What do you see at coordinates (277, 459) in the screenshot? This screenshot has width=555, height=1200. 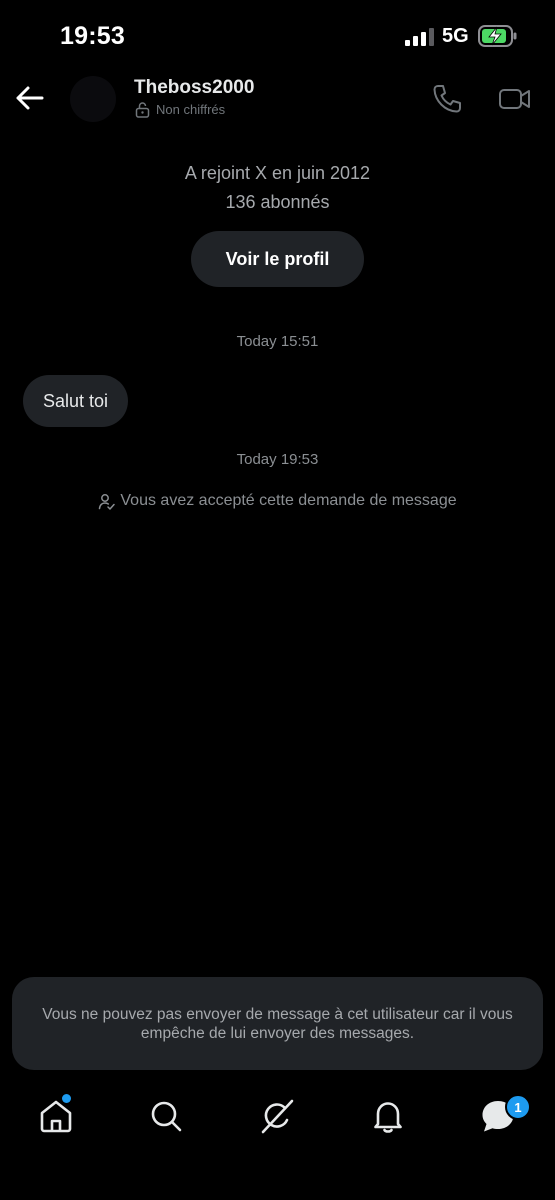 I see `event-timestamp: Today 19:53` at bounding box center [277, 459].